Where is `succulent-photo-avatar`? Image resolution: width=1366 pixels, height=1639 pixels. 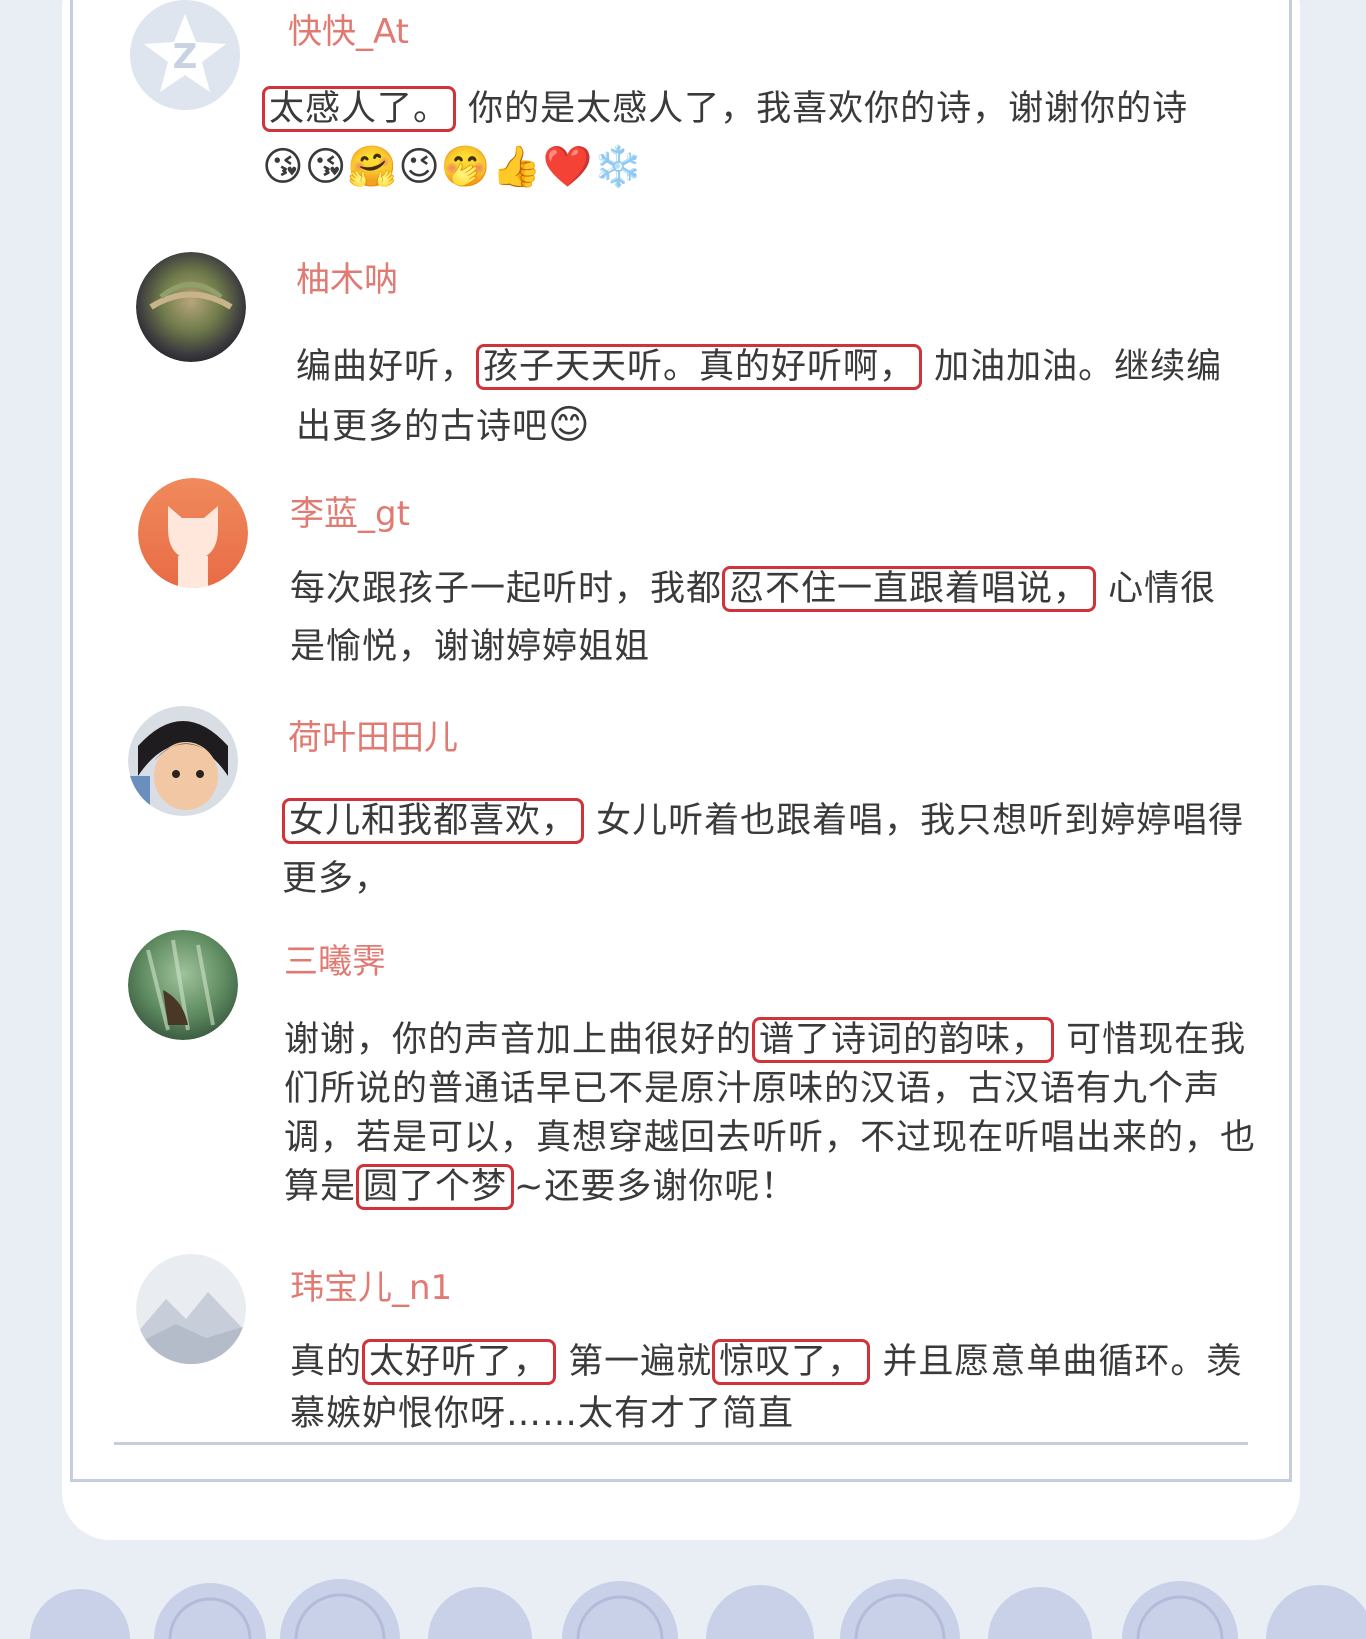
succulent-photo-avatar is located at coordinates (191, 307).